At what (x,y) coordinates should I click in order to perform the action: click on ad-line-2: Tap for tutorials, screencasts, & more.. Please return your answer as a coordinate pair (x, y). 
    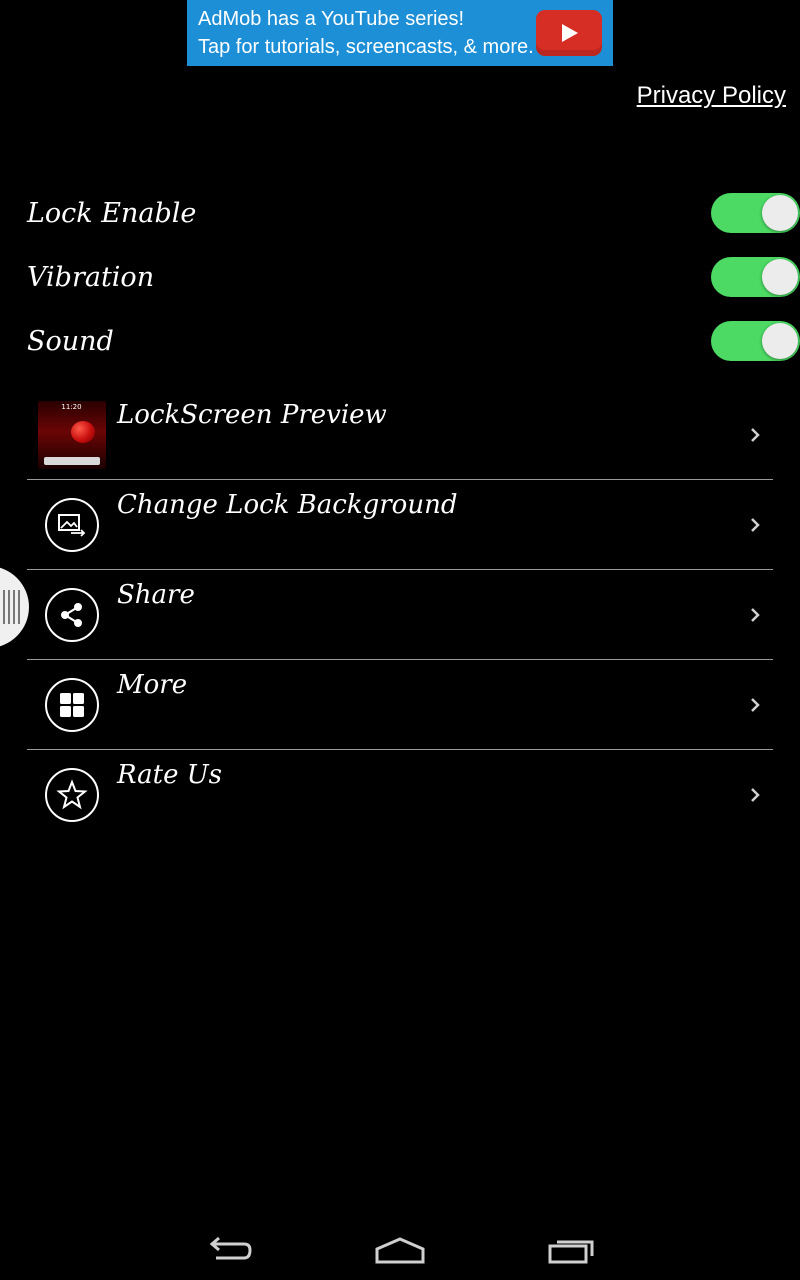
    Looking at the image, I should click on (366, 47).